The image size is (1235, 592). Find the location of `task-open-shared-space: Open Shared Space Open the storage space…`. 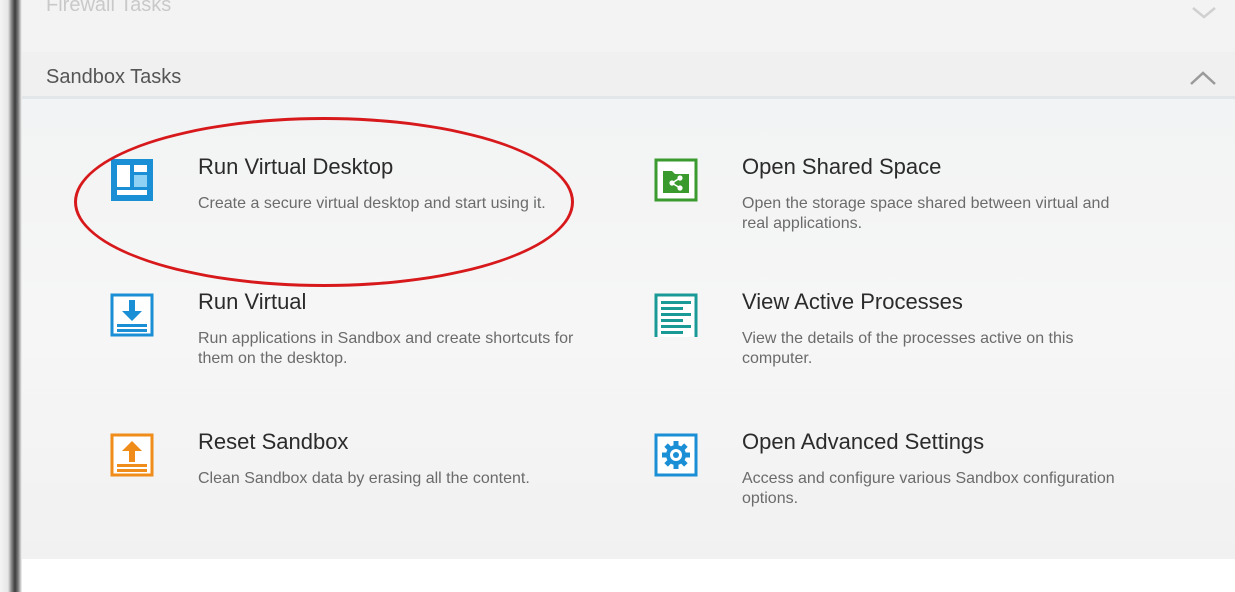

task-open-shared-space: Open Shared Space Open the storage space… is located at coordinates (894, 199).